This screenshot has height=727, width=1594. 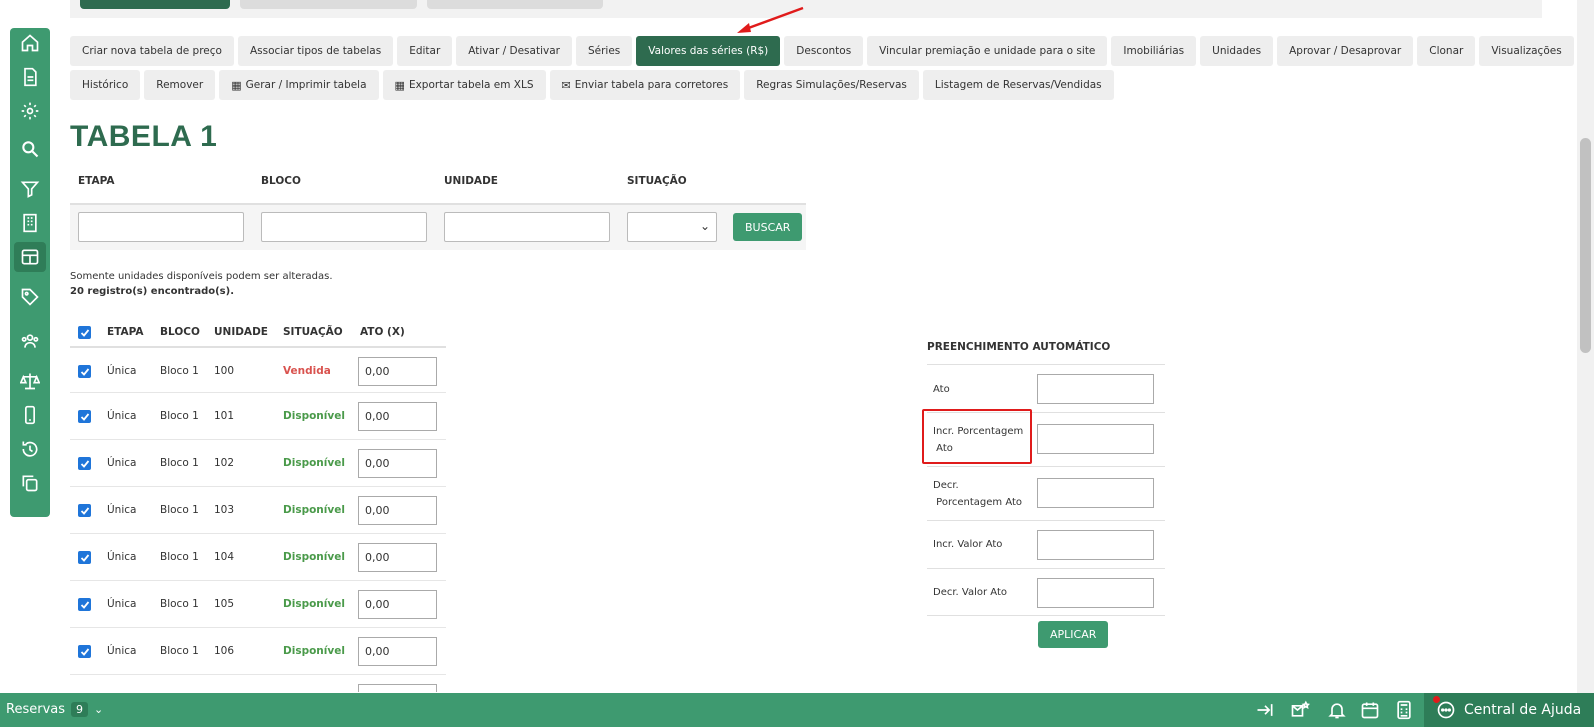 I want to click on valores-series-button: Valores das séries (R$), so click(x=708, y=51).